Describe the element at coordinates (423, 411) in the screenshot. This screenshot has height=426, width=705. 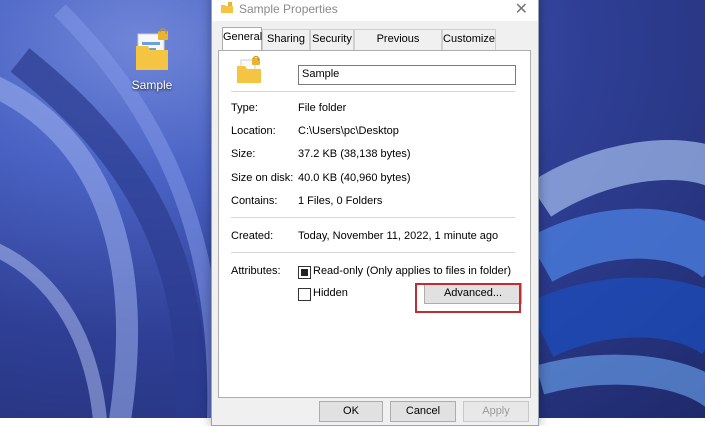
I see `cancel-button: Cancel` at that location.